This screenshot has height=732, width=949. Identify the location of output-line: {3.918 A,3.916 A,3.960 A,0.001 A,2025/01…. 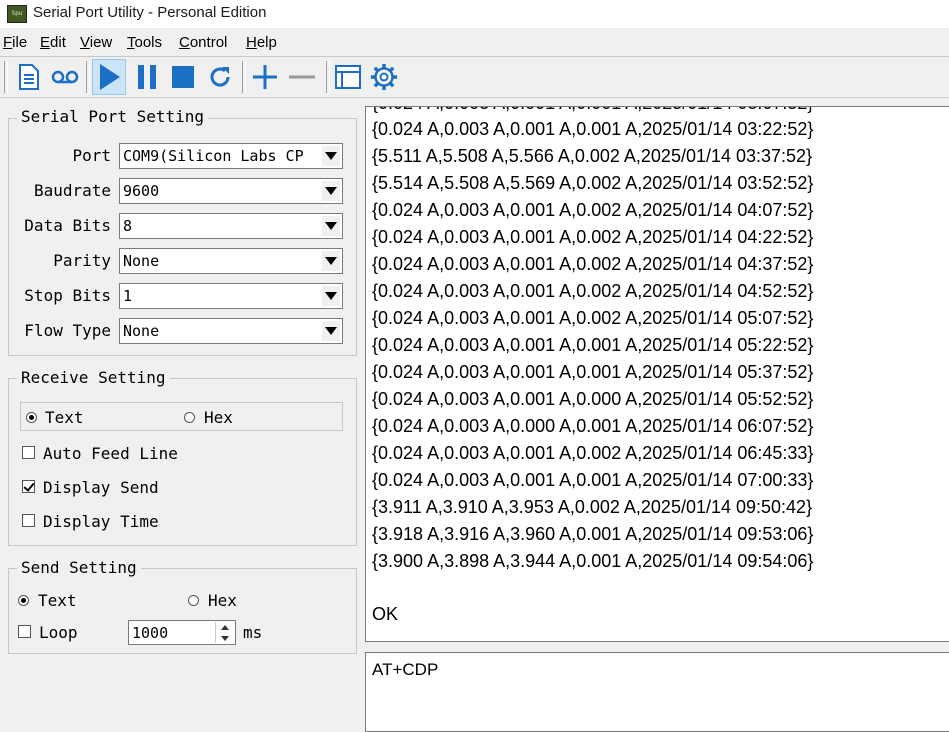
(593, 534).